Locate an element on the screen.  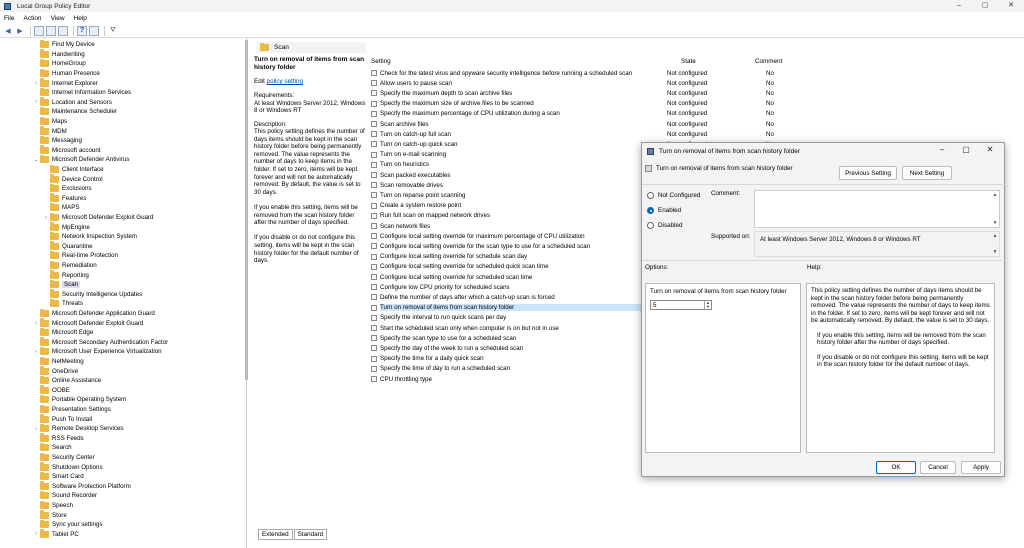
tree-item: Scan is located at coordinates (61, 284).